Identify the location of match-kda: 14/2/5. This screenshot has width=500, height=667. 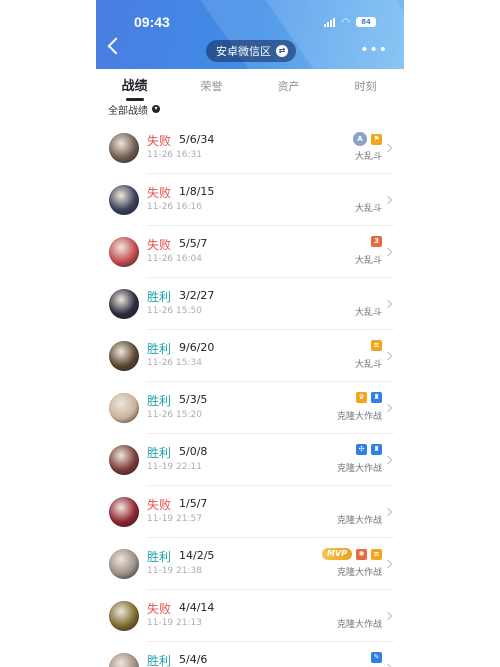
(197, 555).